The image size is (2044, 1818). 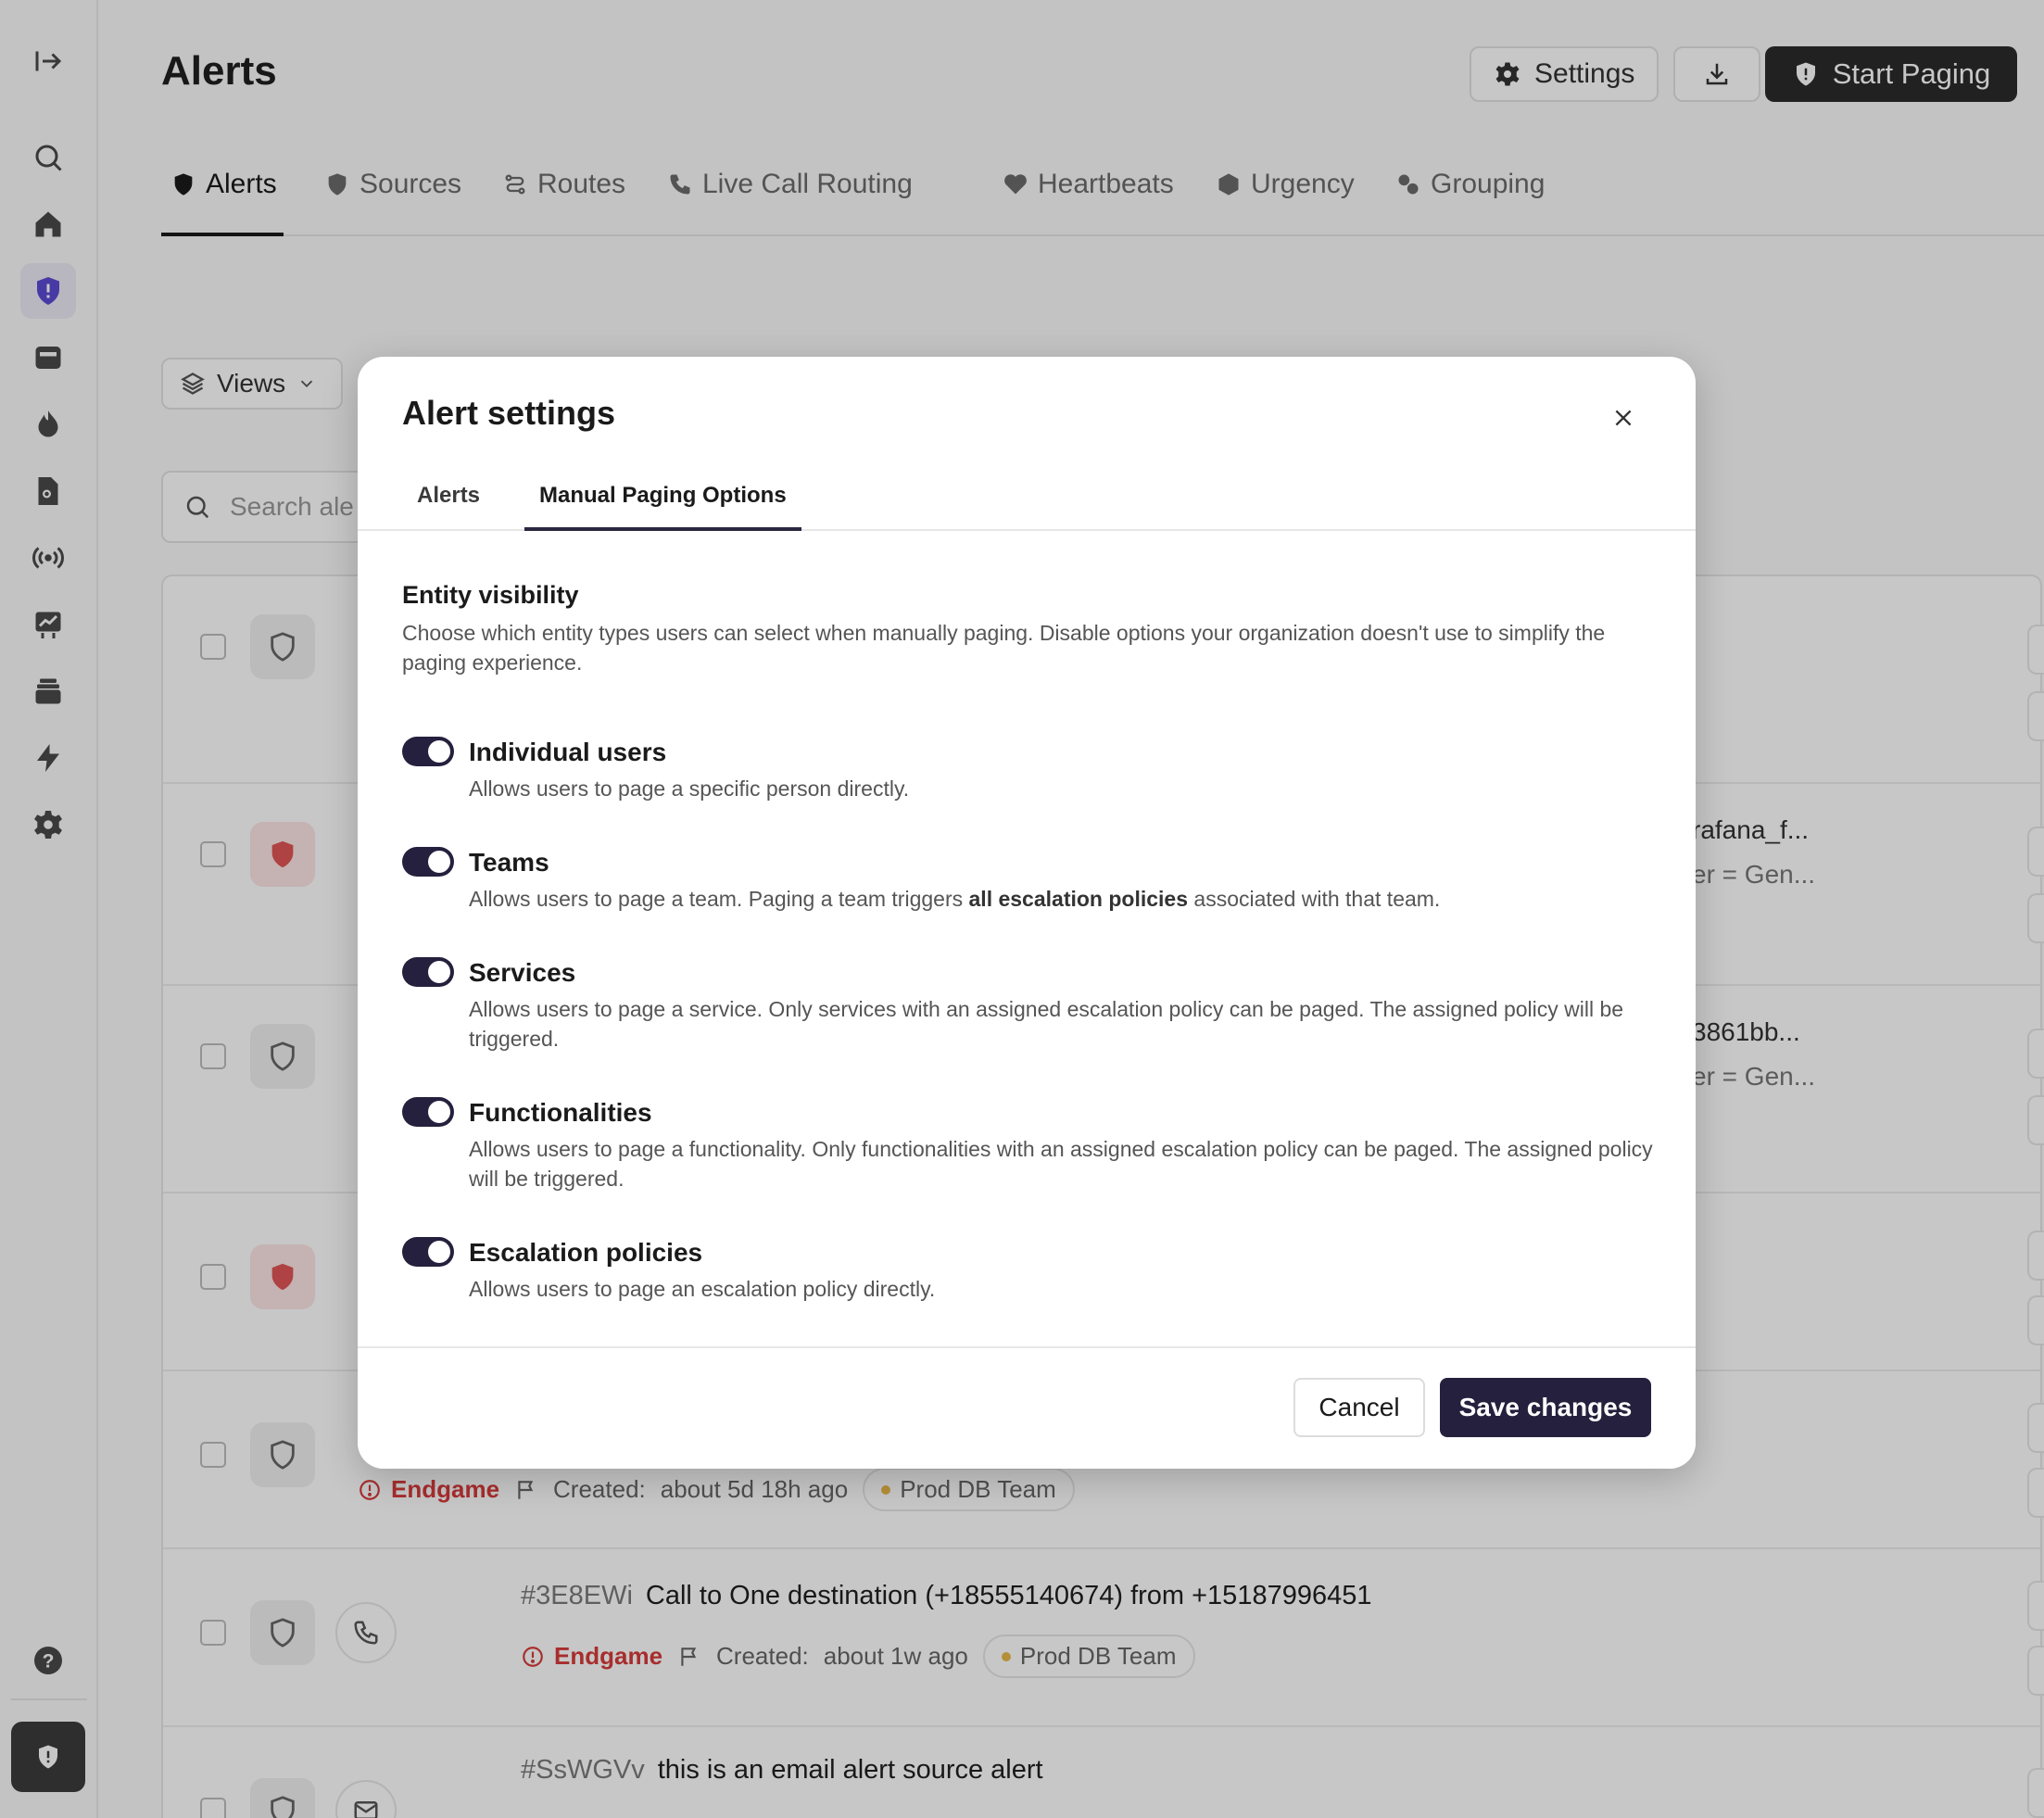 I want to click on services-toggle, so click(x=428, y=972).